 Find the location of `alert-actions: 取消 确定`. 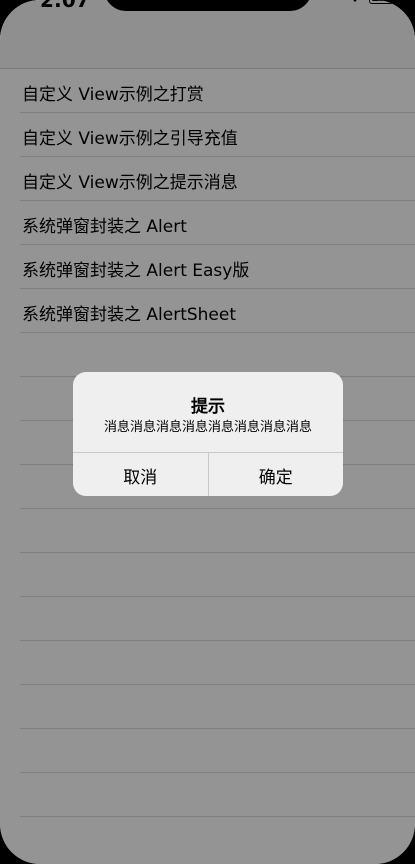

alert-actions: 取消 确定 is located at coordinates (208, 474).